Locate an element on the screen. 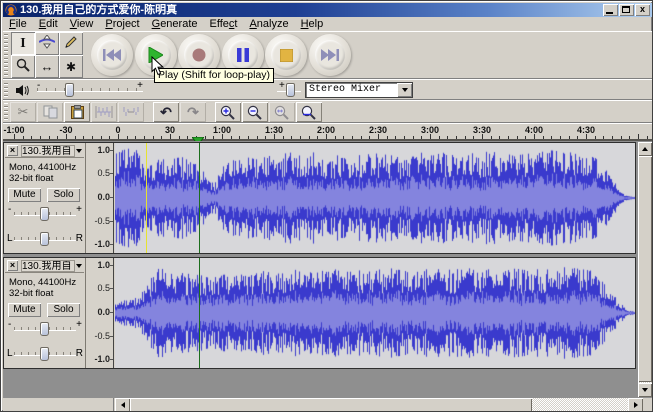 This screenshot has width=653, height=412. vertical-scroll-thumb is located at coordinates (645, 269).